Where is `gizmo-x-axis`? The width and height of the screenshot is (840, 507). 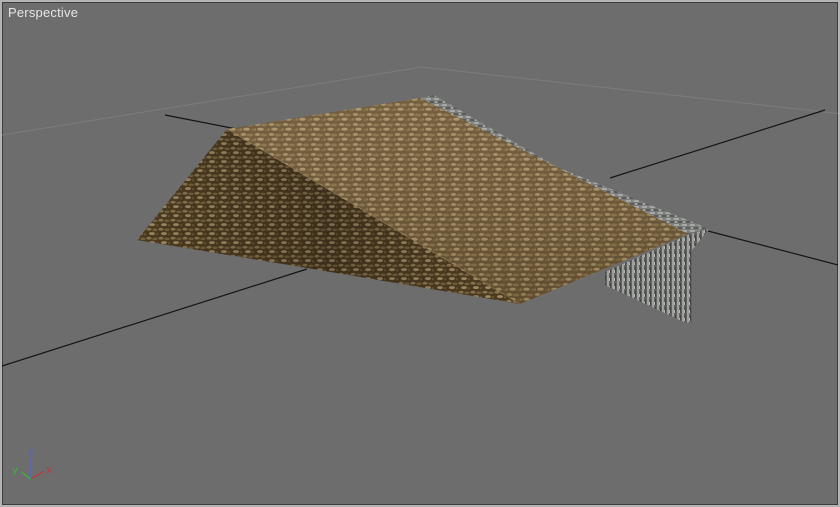 gizmo-x-axis is located at coordinates (37, 475).